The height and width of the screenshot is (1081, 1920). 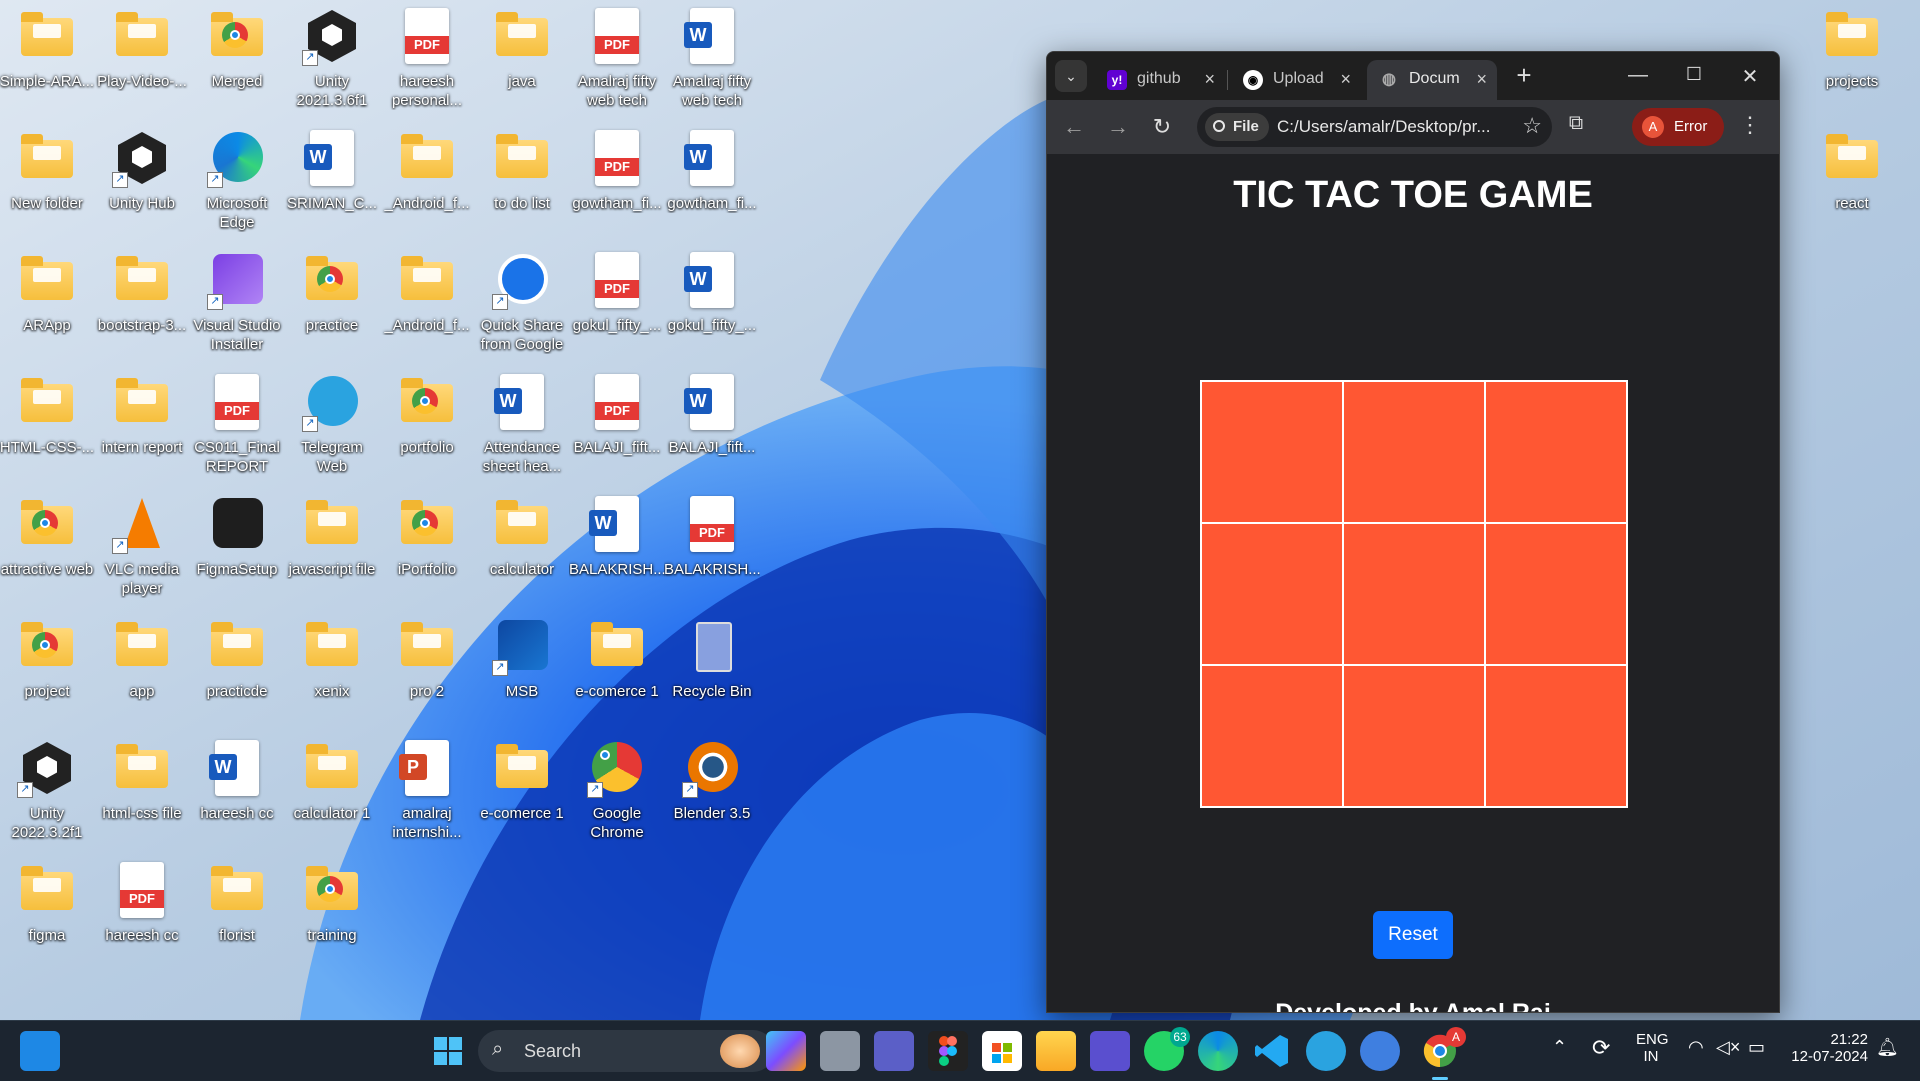 I want to click on edge-icon, so click(x=1218, y=1051).